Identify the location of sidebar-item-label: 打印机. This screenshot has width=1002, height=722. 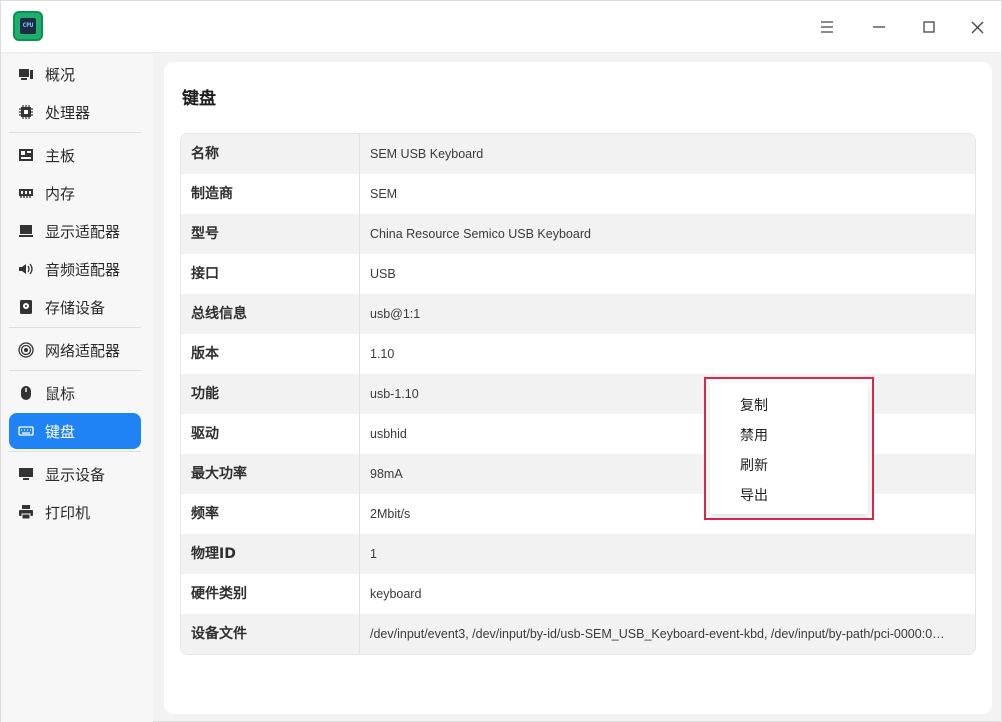
(68, 512).